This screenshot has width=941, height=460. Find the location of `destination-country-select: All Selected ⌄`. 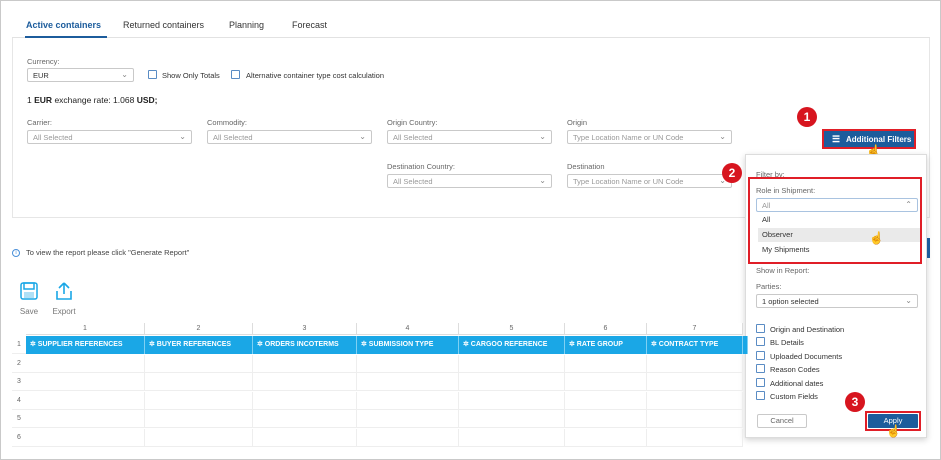

destination-country-select: All Selected ⌄ is located at coordinates (469, 181).